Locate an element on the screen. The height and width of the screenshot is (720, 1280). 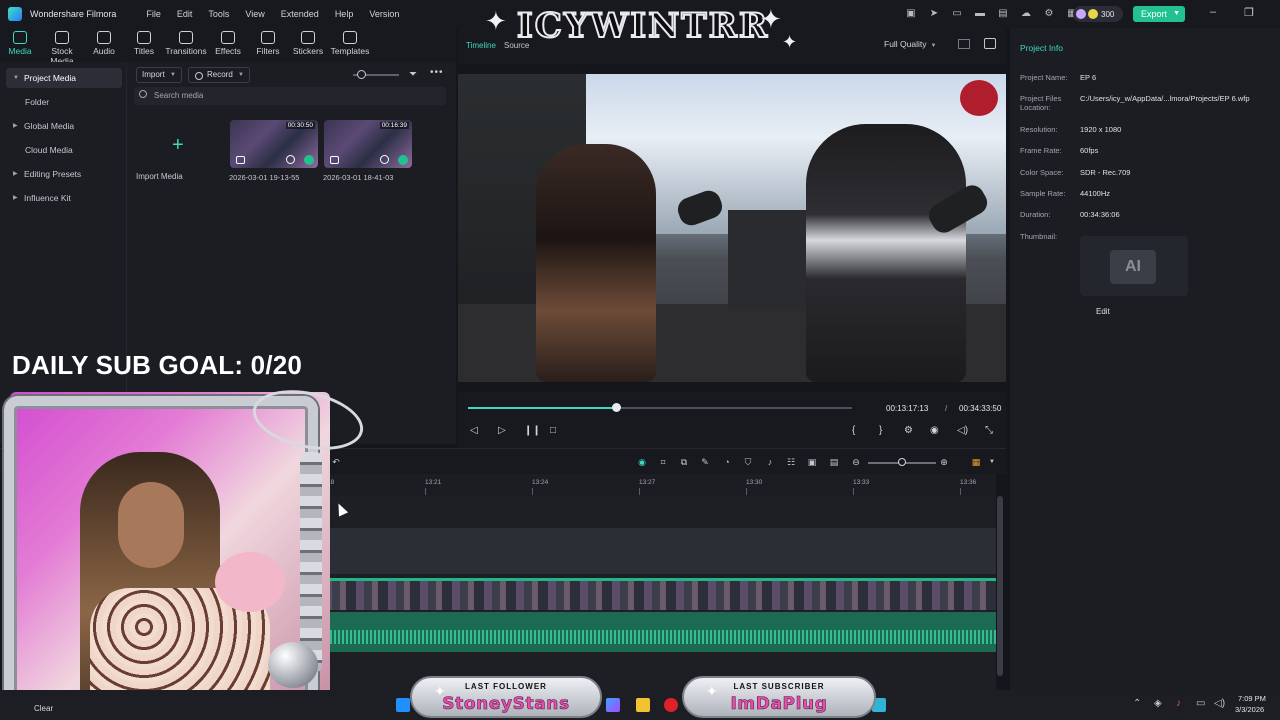
minimize-icon: – is located at coordinates (1213, 12).